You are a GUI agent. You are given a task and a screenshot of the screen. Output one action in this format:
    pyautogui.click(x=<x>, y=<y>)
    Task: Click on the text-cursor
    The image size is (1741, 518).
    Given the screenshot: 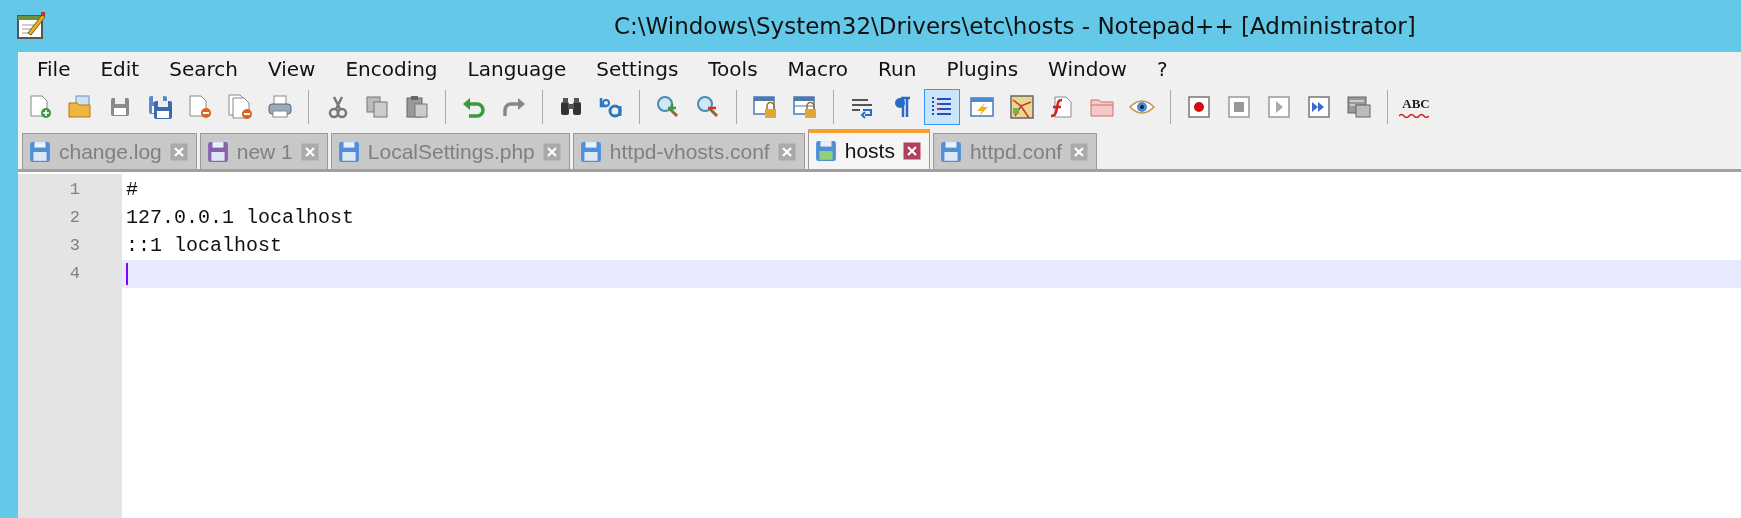 What is the action you would take?
    pyautogui.click(x=127, y=274)
    